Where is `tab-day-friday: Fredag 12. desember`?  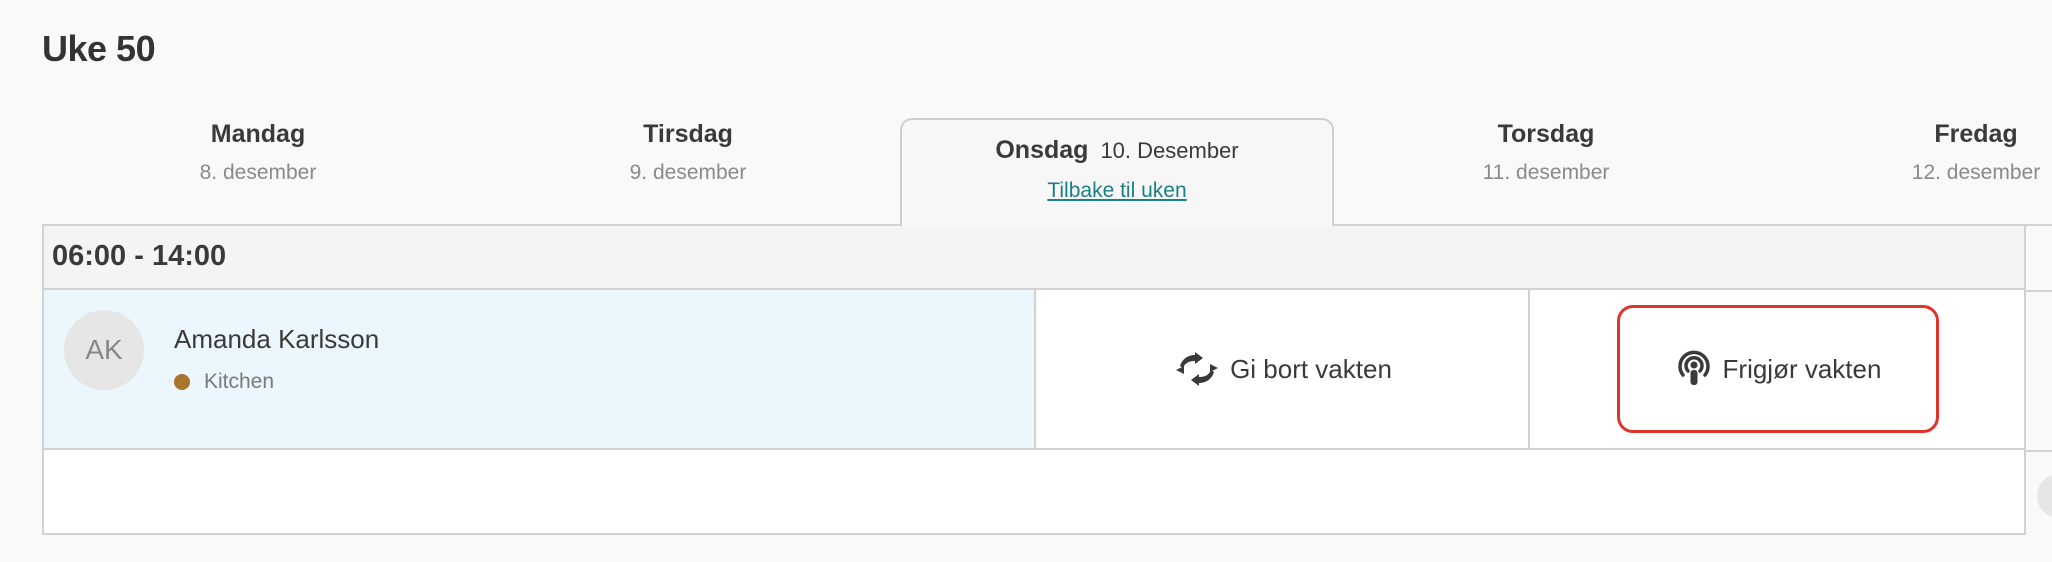 tab-day-friday: Fredag 12. desember is located at coordinates (1909, 152).